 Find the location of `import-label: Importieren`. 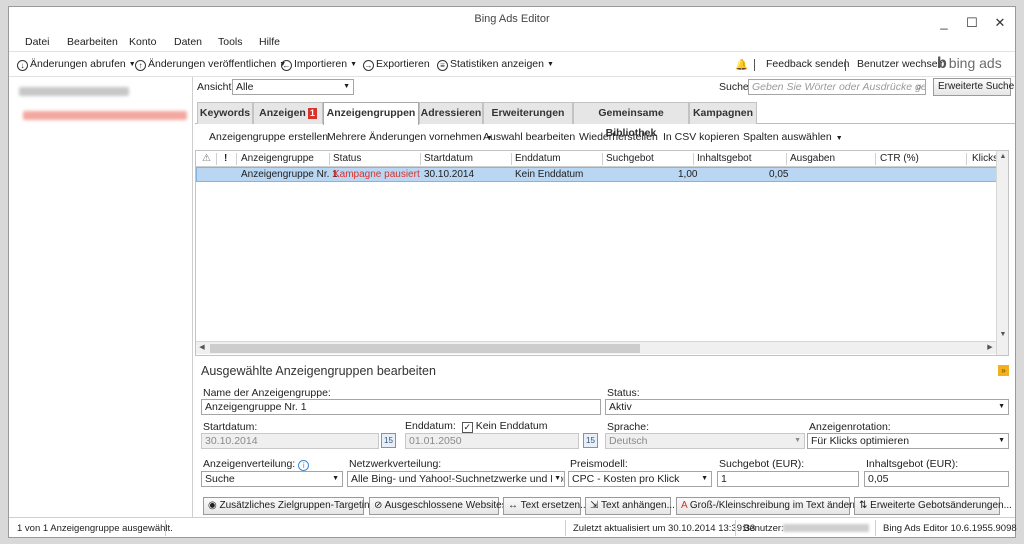

import-label: Importieren is located at coordinates (321, 64).